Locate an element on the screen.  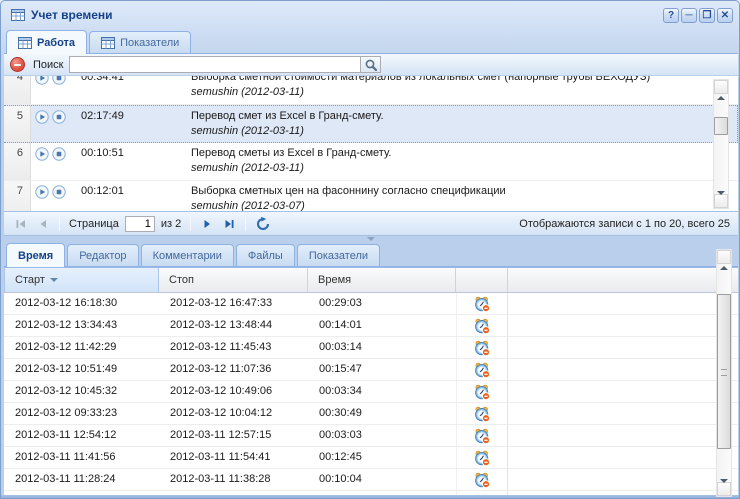
cell-start: 2012-03-12 09:33:23 is located at coordinates (66, 413).